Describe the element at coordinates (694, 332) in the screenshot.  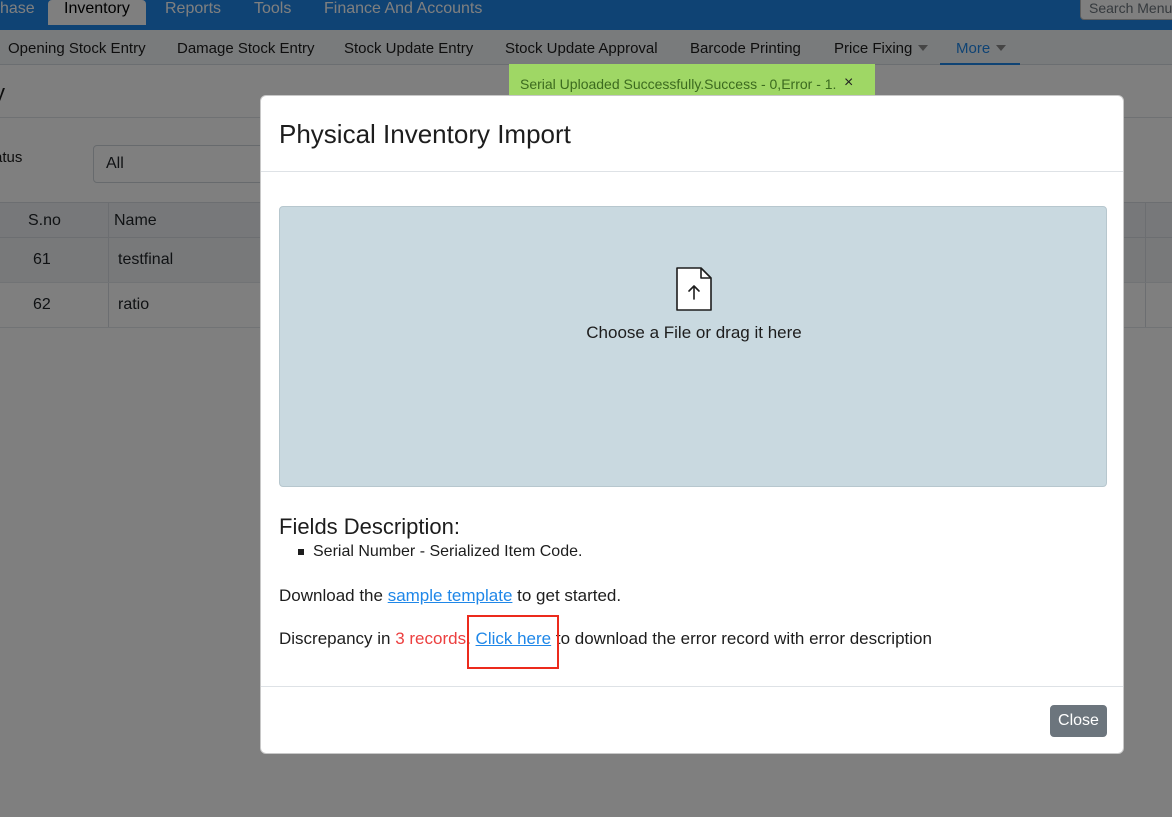
I see `dropzone-text: Choose a File or drag it here` at that location.